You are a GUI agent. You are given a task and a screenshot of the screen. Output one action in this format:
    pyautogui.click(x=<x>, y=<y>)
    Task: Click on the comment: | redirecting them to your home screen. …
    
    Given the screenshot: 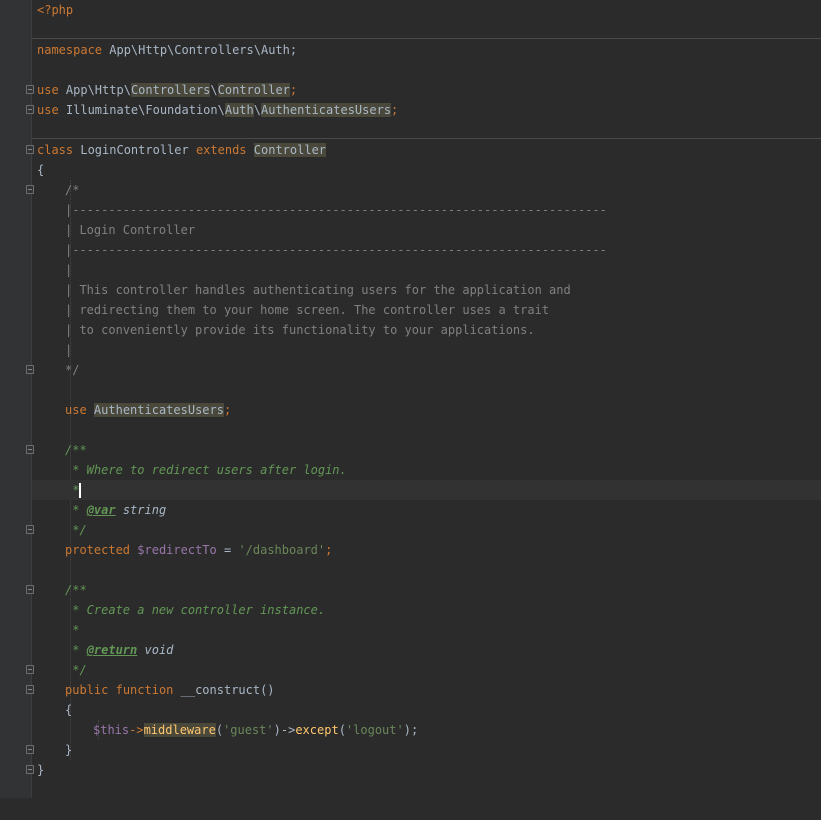 What is the action you would take?
    pyautogui.click(x=307, y=310)
    